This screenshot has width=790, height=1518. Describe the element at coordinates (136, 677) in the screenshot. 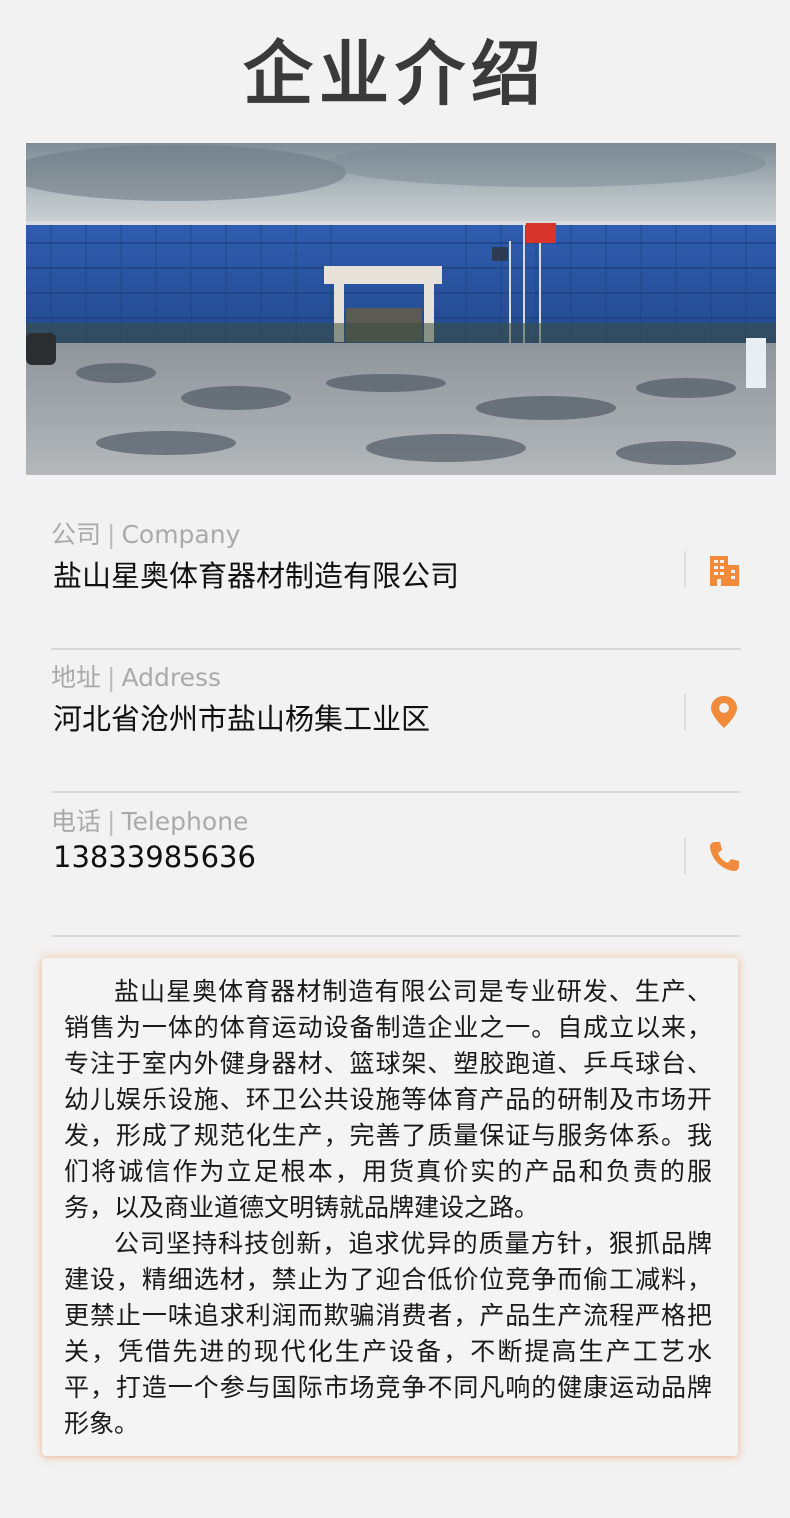

I see `address-label: 地址 | Address` at that location.